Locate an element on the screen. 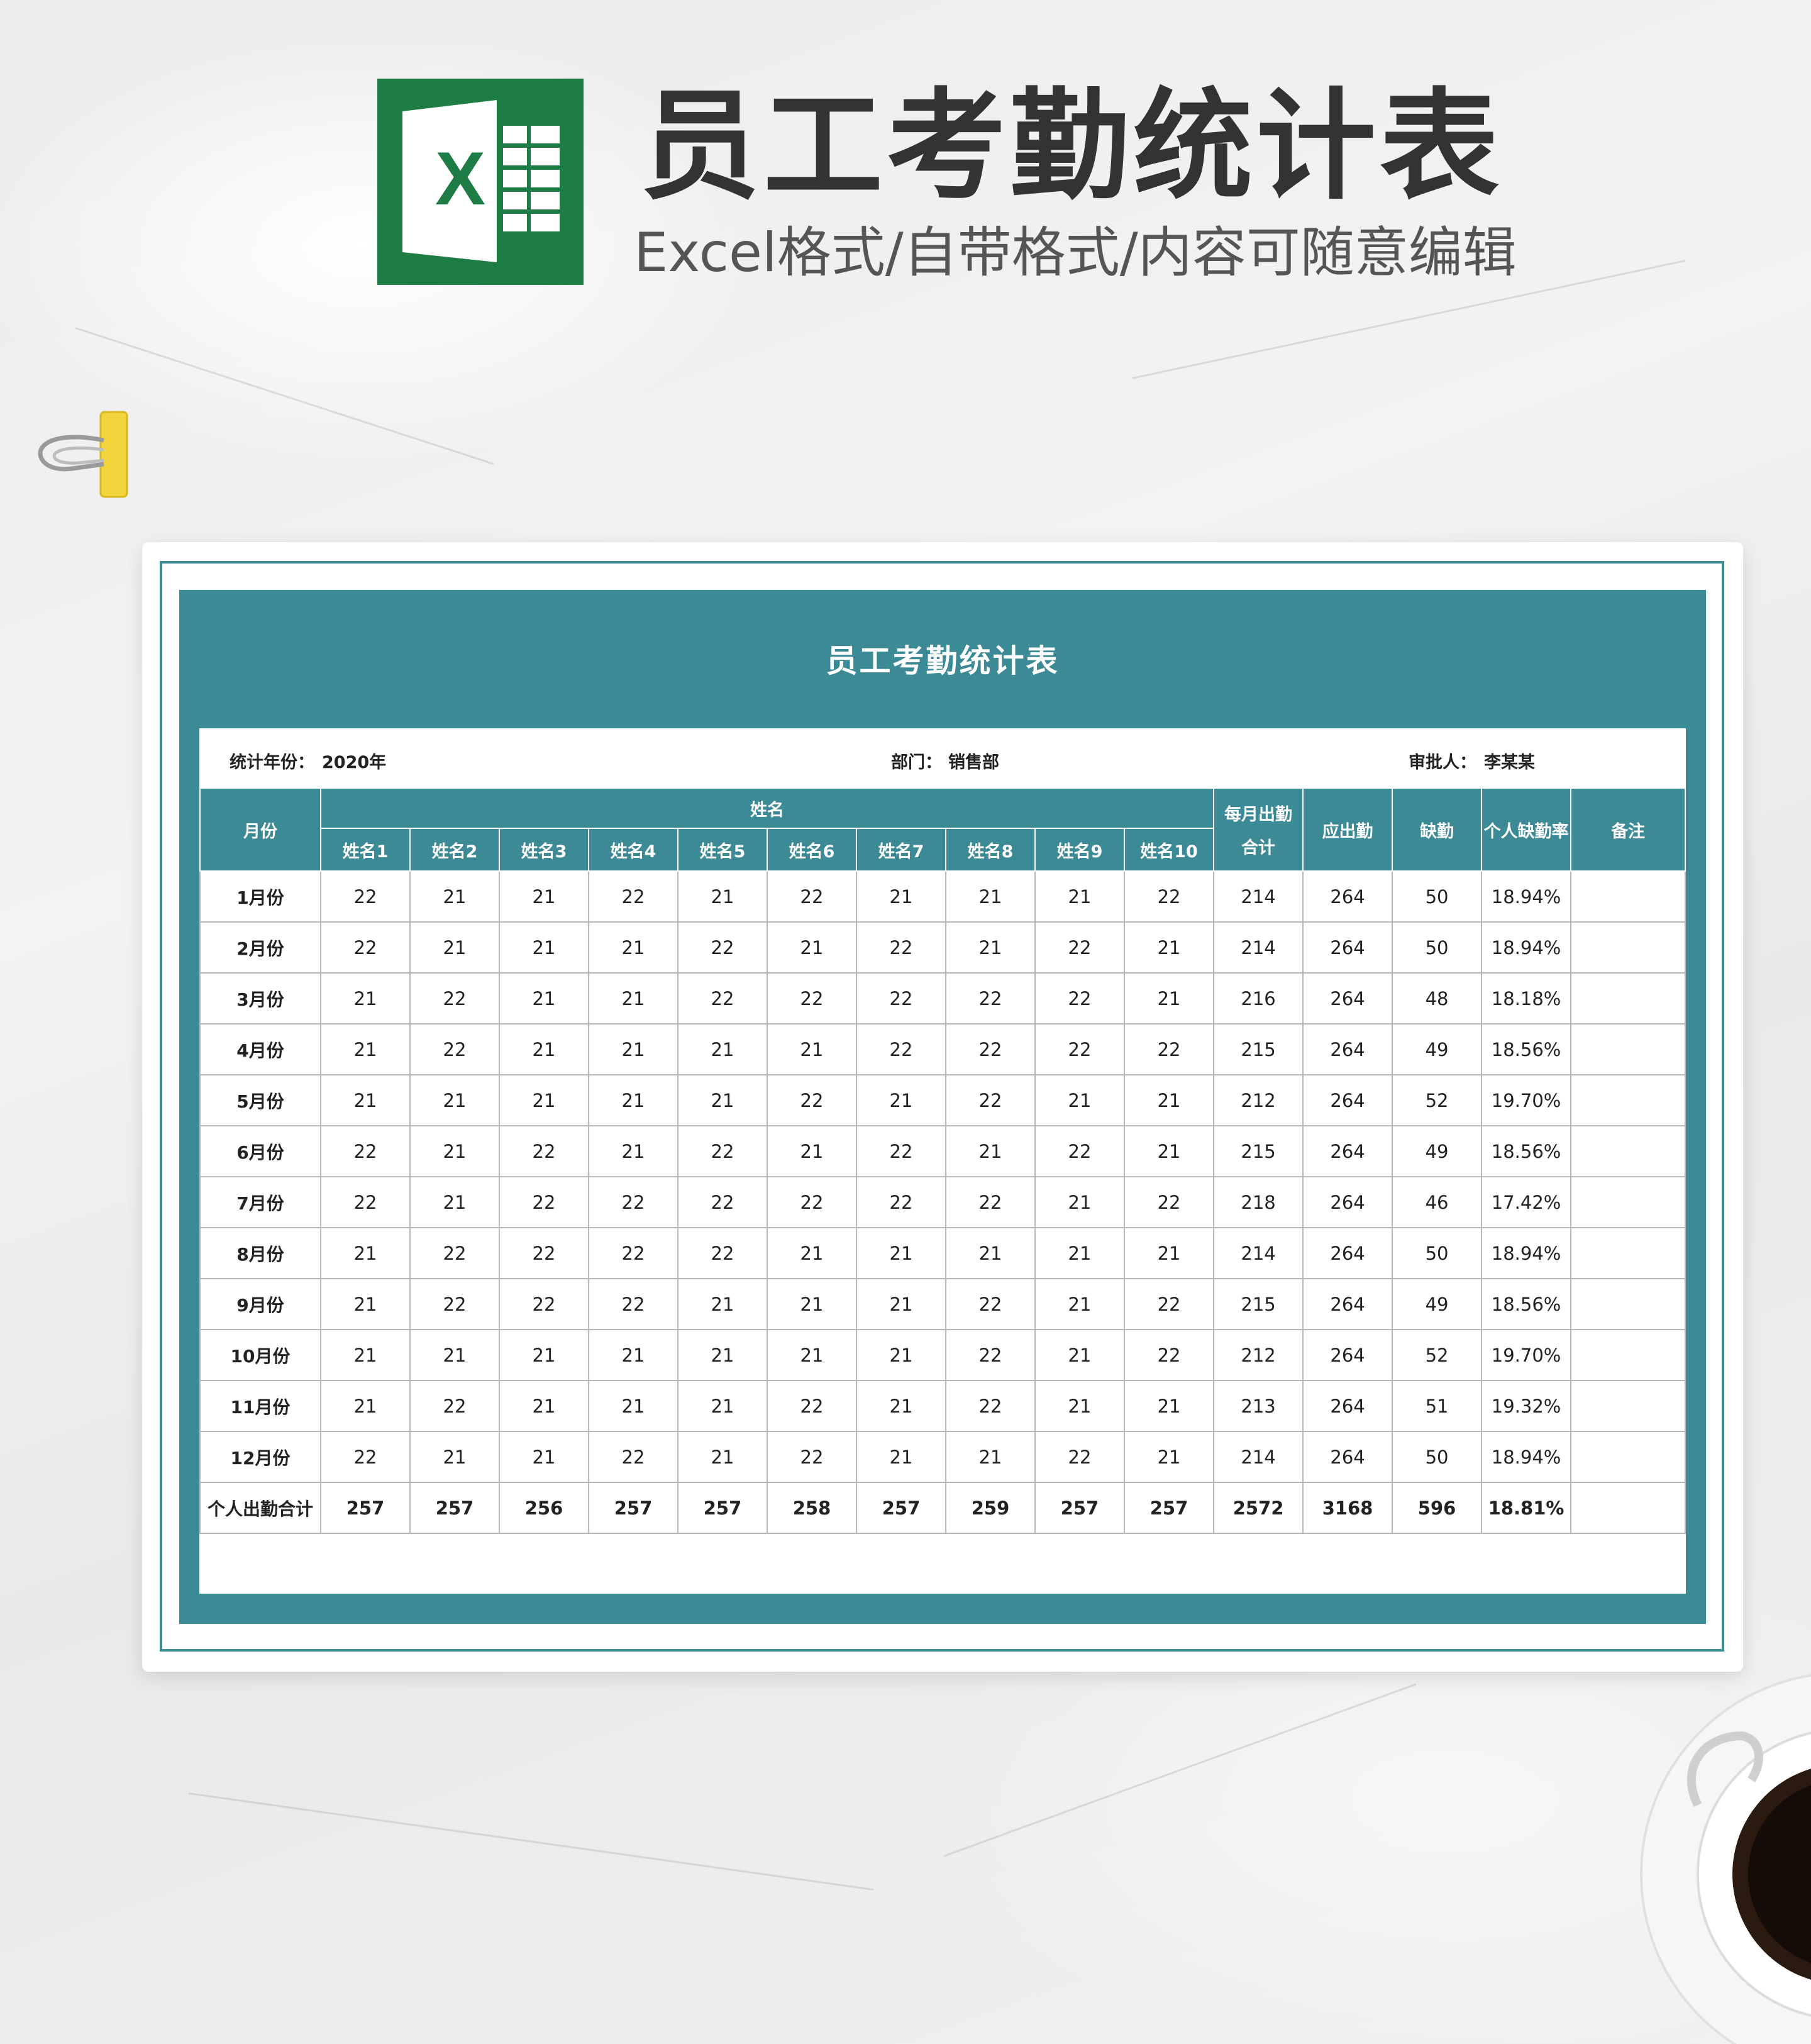  total-expected-cell: 3168 is located at coordinates (1348, 1508).